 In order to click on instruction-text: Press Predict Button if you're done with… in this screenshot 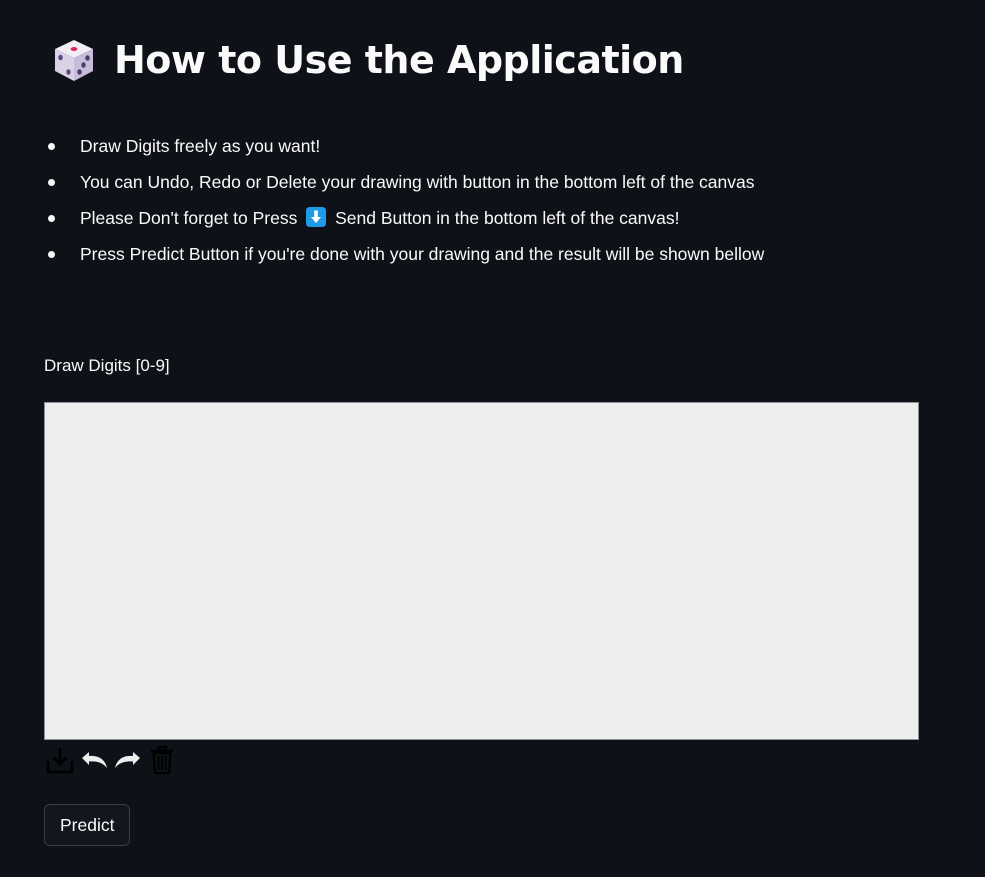, I will do `click(422, 254)`.